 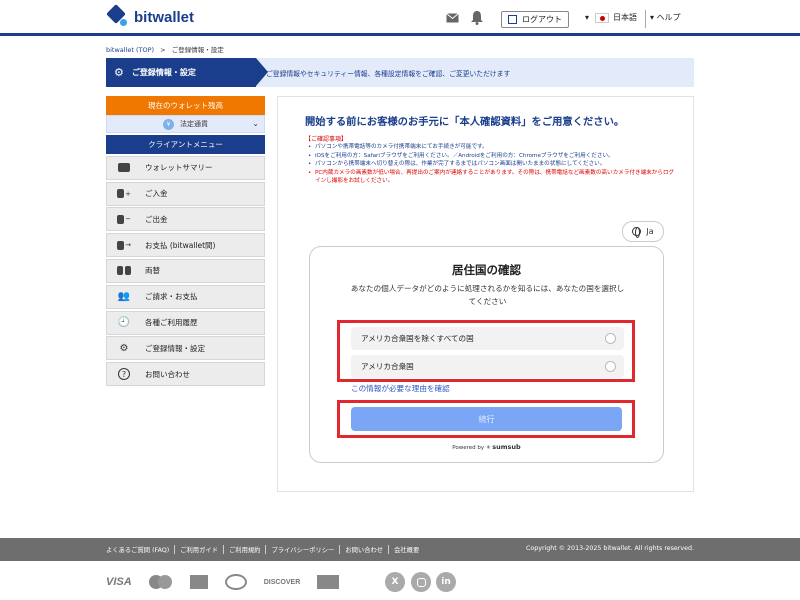 What do you see at coordinates (328, 582) in the screenshot?
I see `bank-transfer-logo-icon` at bounding box center [328, 582].